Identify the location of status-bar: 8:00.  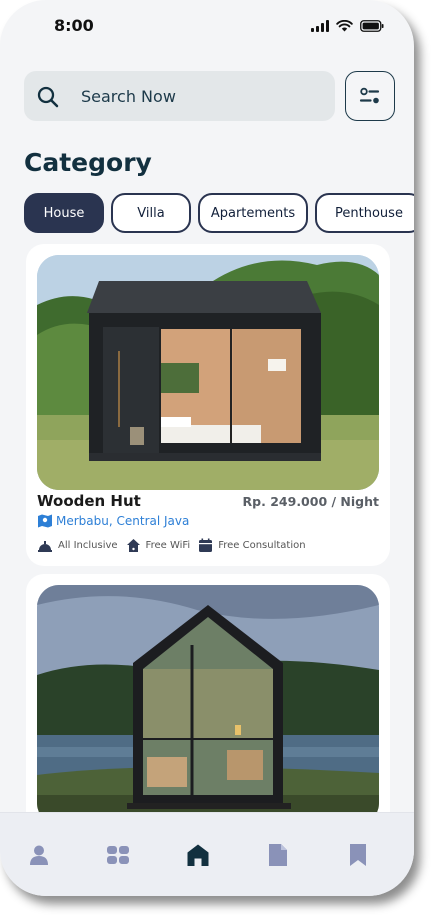
(207, 26).